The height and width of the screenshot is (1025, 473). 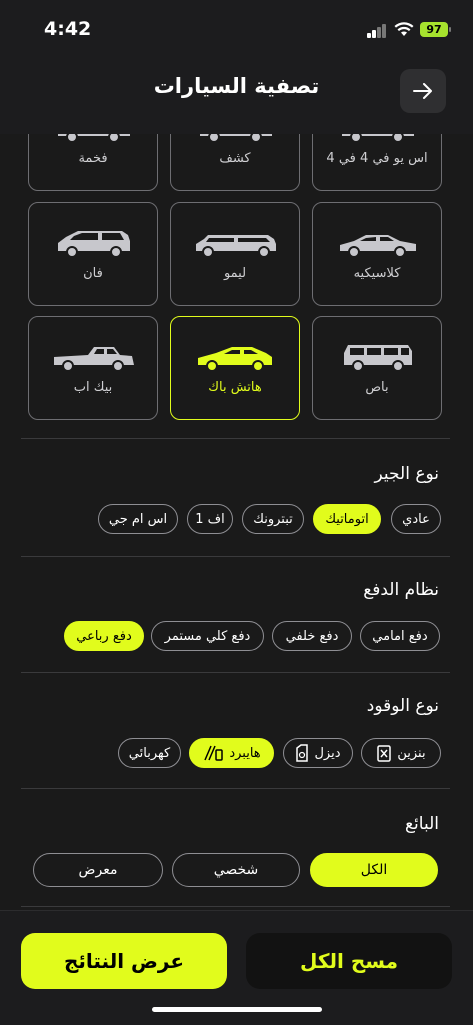 What do you see at coordinates (236, 97) in the screenshot?
I see `page-header: تصفية السيارات` at bounding box center [236, 97].